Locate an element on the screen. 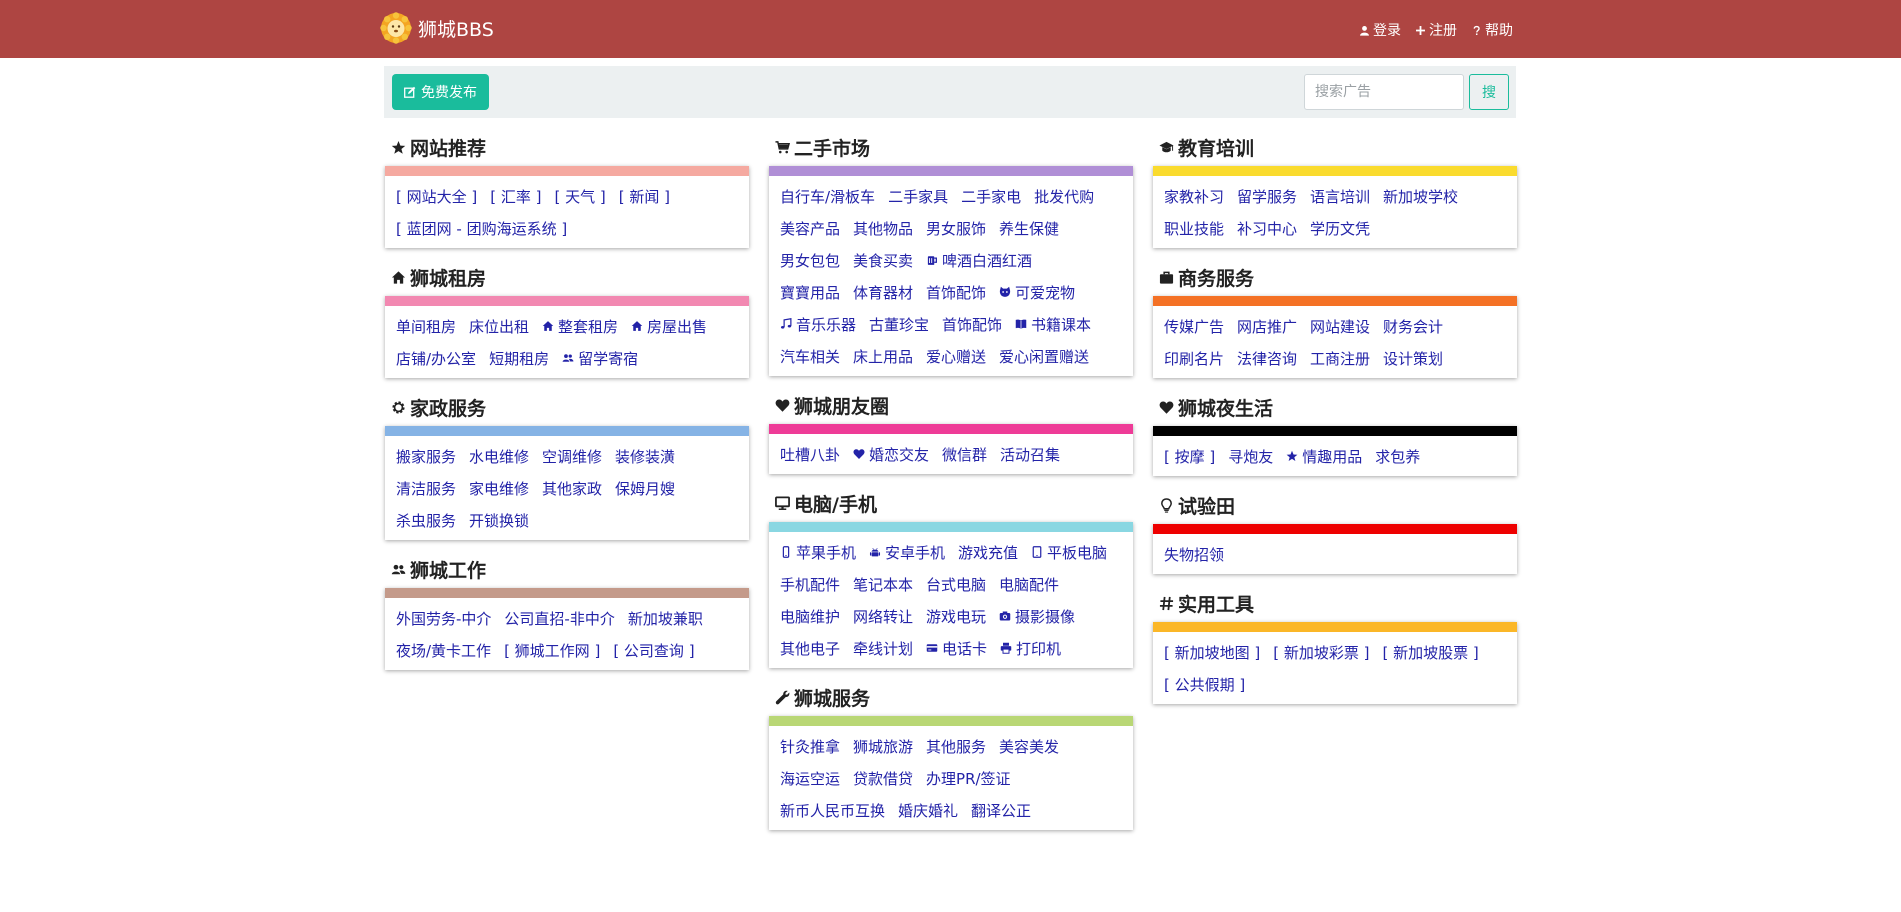 This screenshot has width=1901, height=912. category-link: 办理PR/签证 is located at coordinates (968, 778).